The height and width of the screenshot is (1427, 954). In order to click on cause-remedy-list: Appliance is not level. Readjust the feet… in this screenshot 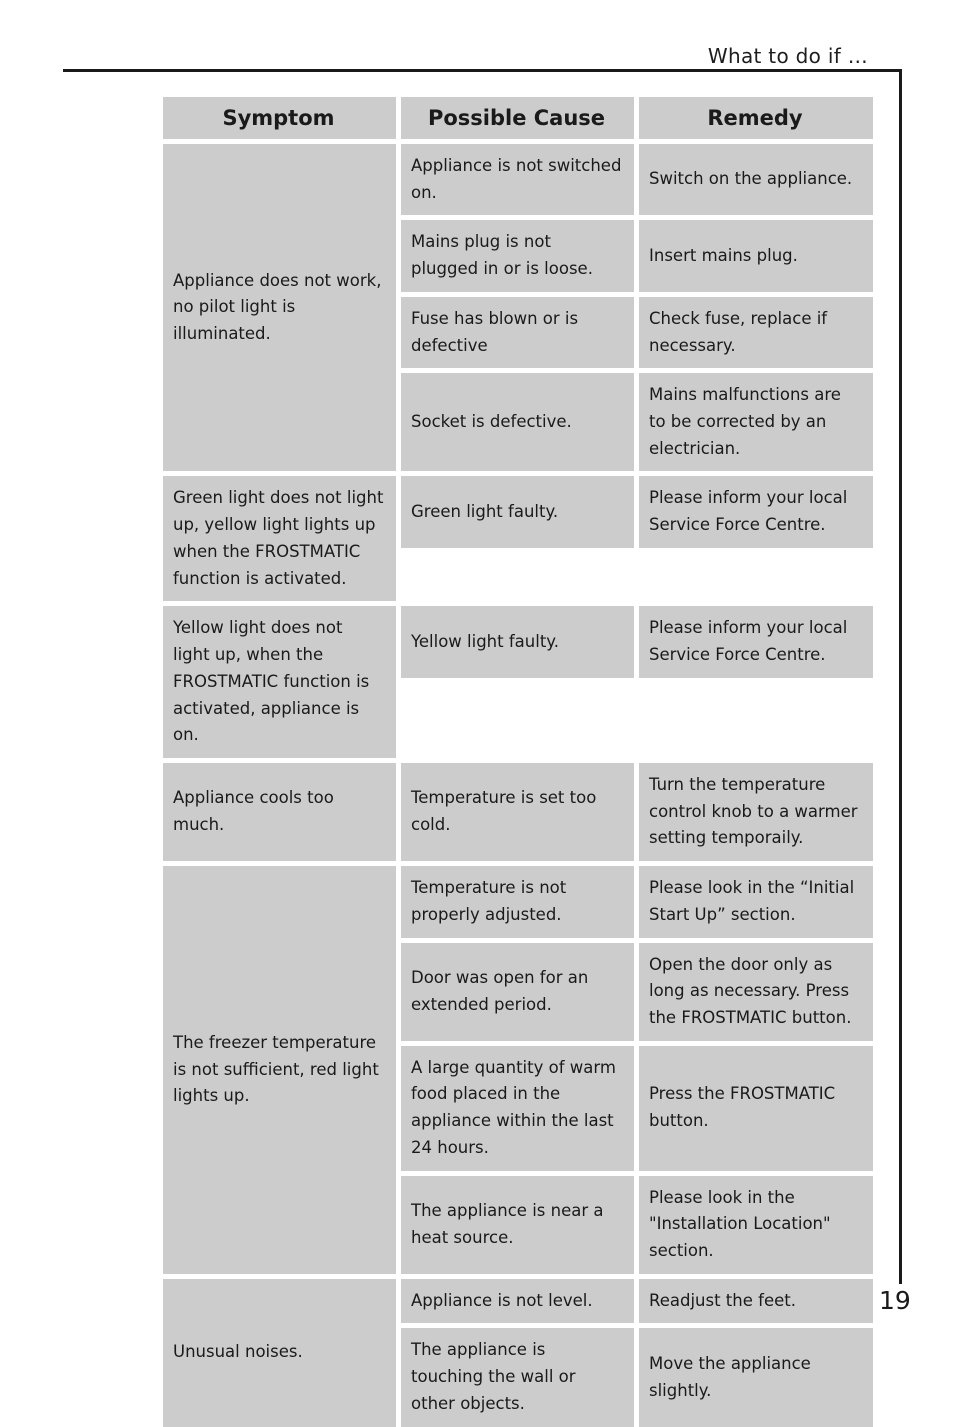, I will do `click(637, 1352)`.